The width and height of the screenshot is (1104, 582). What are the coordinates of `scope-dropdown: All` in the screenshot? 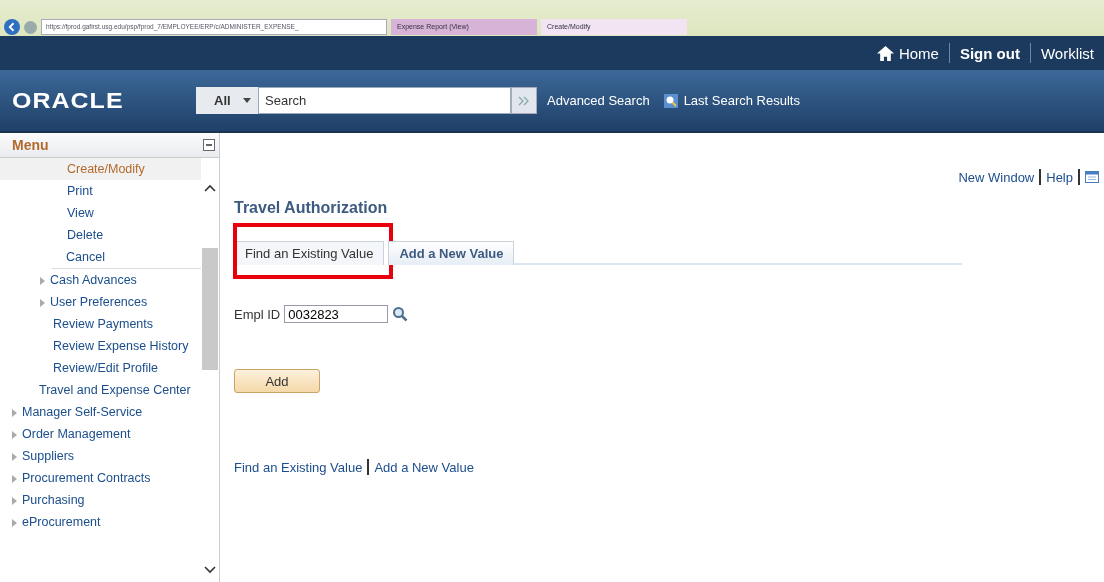 It's located at (227, 100).